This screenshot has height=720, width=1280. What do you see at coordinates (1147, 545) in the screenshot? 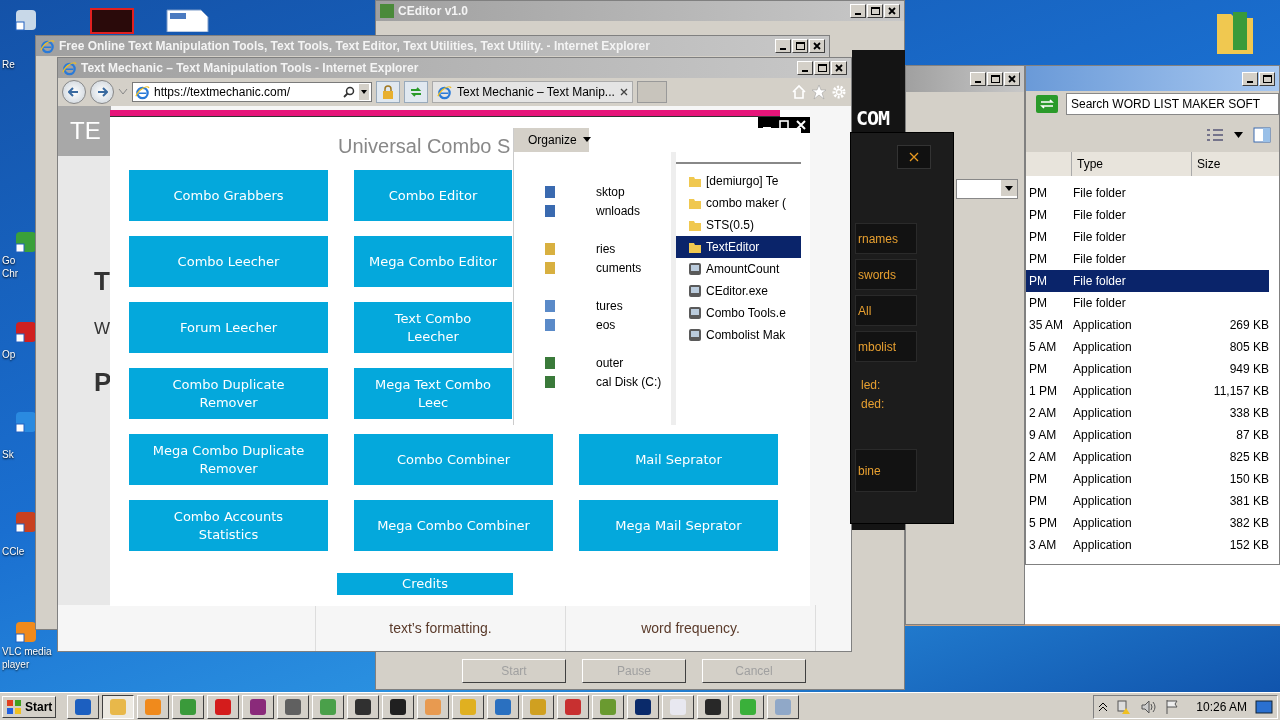
I see `file-row: 3 AM Application 152 KB` at bounding box center [1147, 545].